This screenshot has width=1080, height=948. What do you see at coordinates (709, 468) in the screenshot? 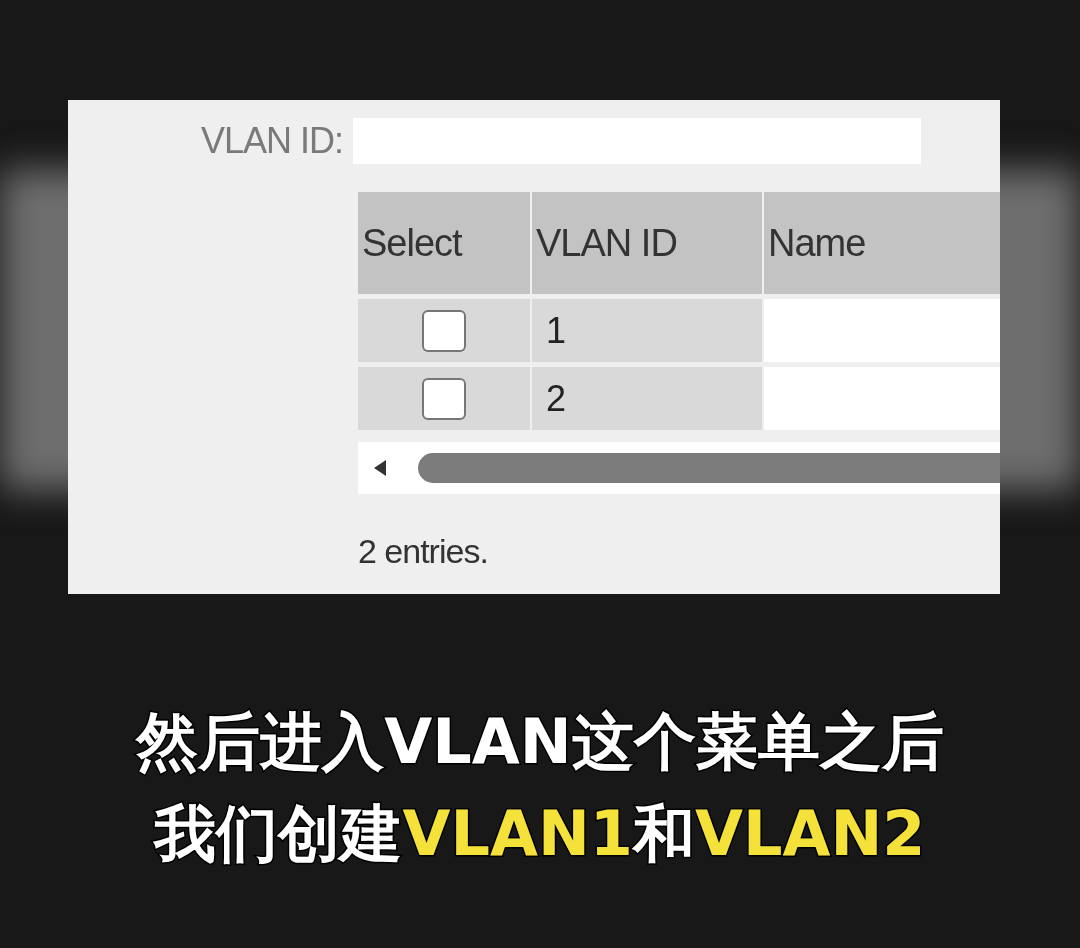
I see `scrollbar-thumb` at bounding box center [709, 468].